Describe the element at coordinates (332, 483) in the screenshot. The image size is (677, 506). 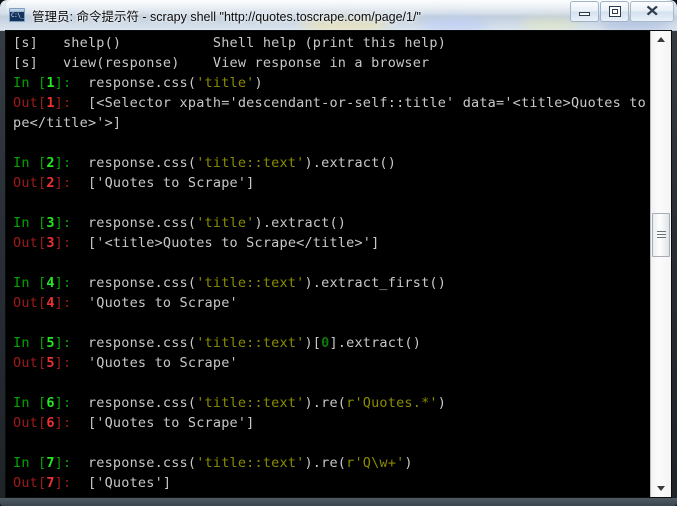
I see `terminal-out-line: Out[7]: ['Quotes']` at that location.